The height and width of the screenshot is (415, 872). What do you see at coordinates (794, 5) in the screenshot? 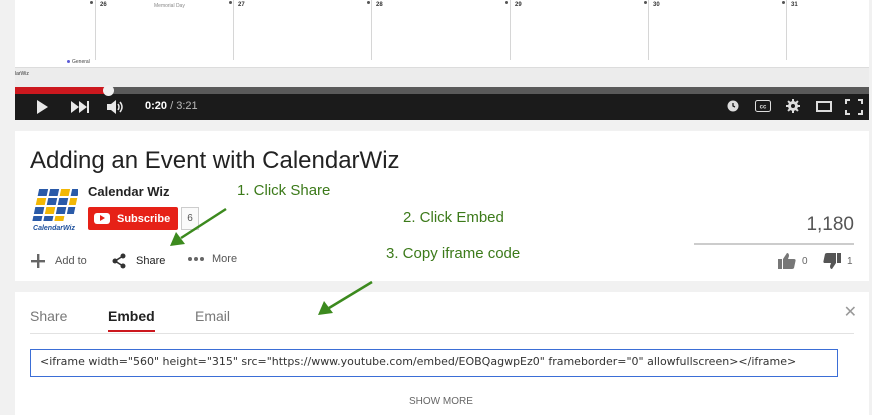
I see `calendar-day-number: 31` at bounding box center [794, 5].